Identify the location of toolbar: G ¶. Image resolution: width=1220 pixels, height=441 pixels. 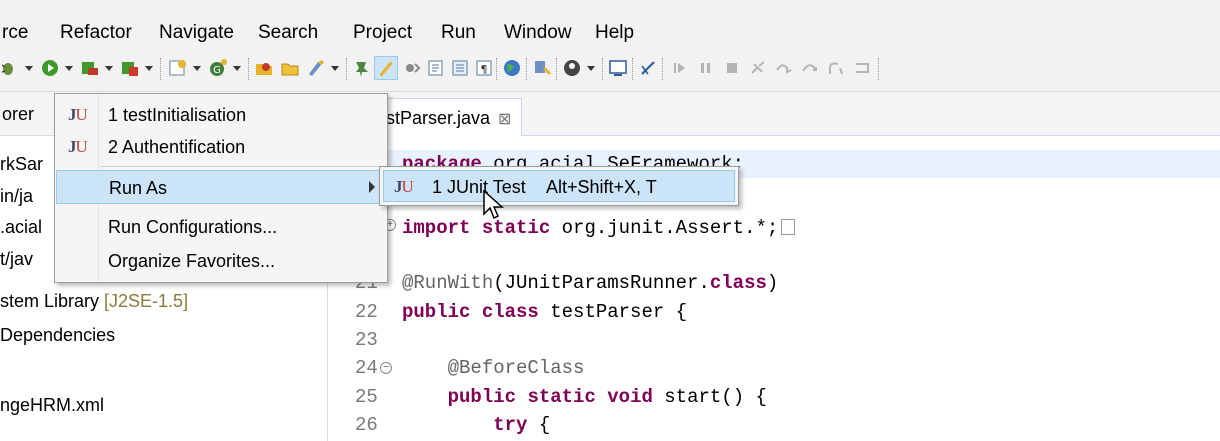
(610, 69).